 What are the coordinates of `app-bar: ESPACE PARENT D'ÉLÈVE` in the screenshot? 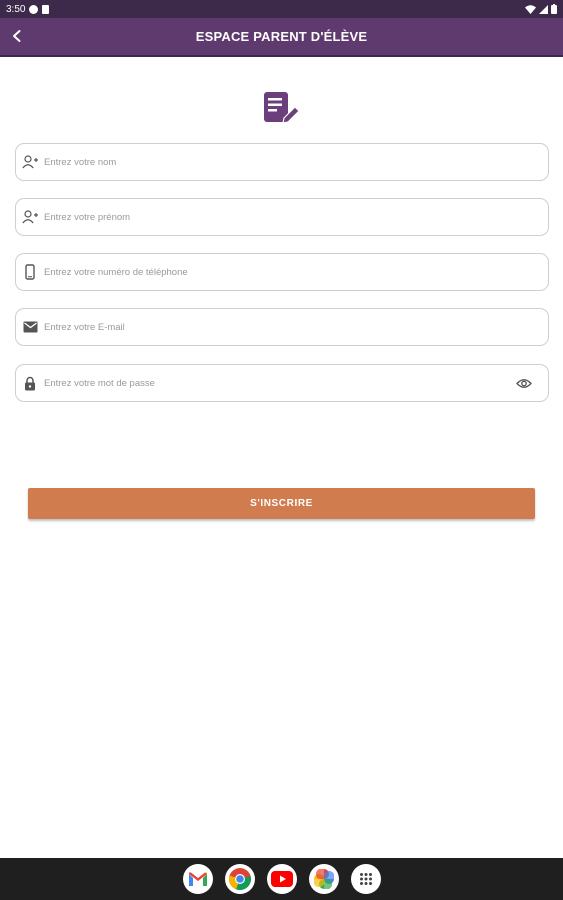 It's located at (281, 37).